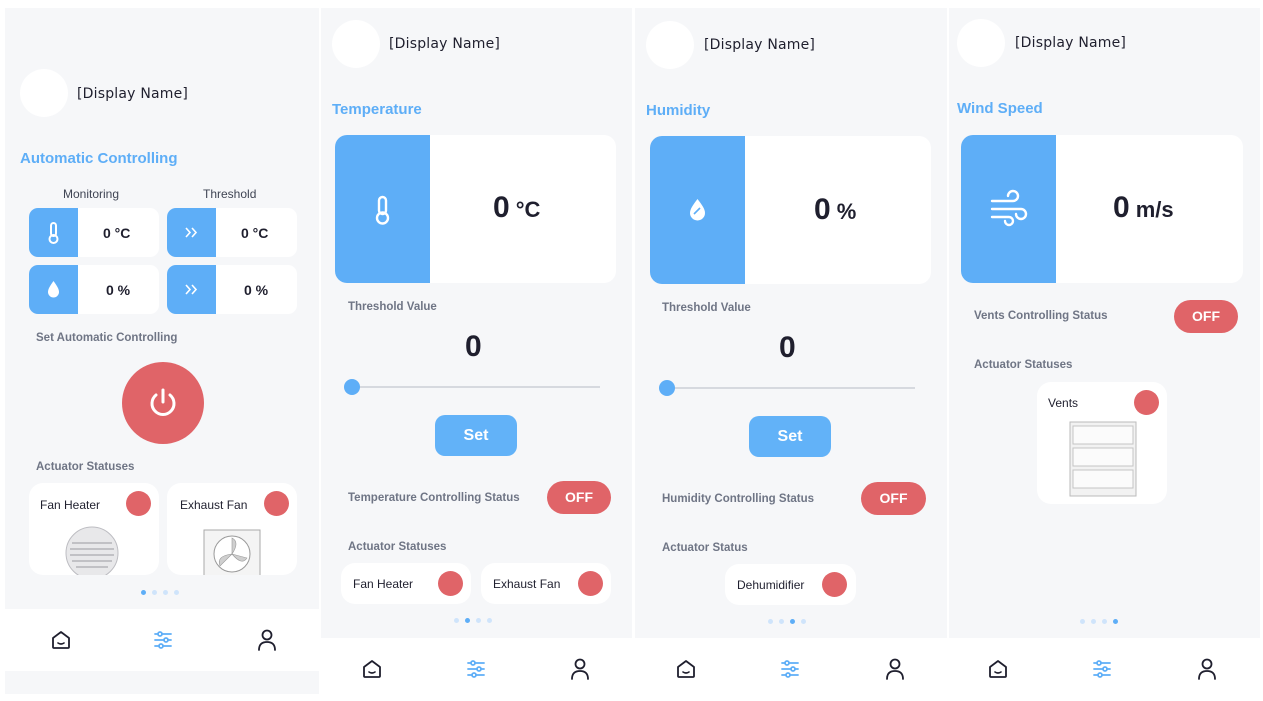 This screenshot has width=1263, height=701. I want to click on actuator-label: Vents, so click(1063, 403).